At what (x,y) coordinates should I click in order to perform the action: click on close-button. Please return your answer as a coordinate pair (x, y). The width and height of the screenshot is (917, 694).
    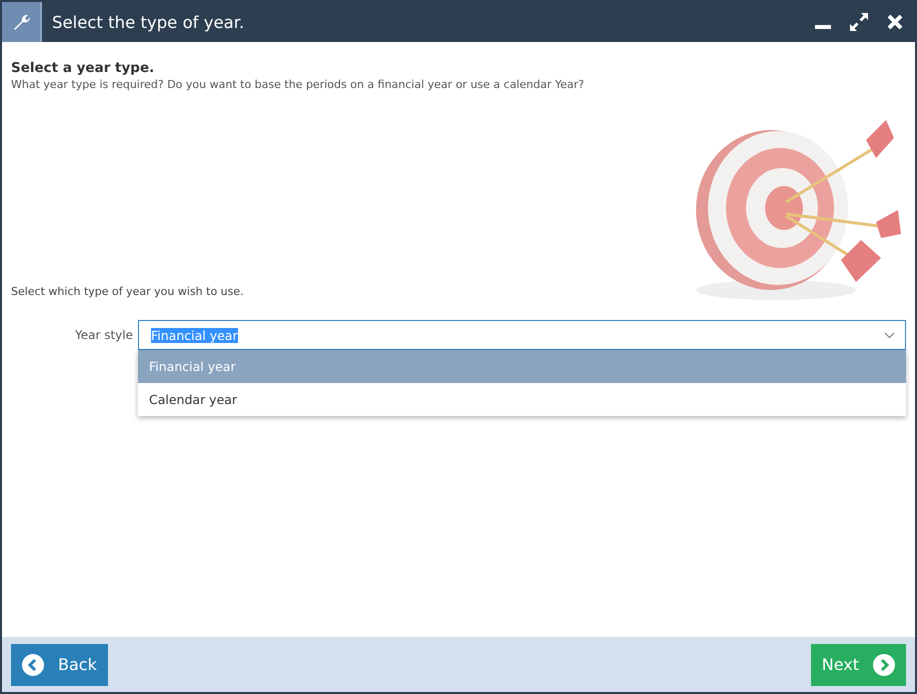
    Looking at the image, I should click on (895, 22).